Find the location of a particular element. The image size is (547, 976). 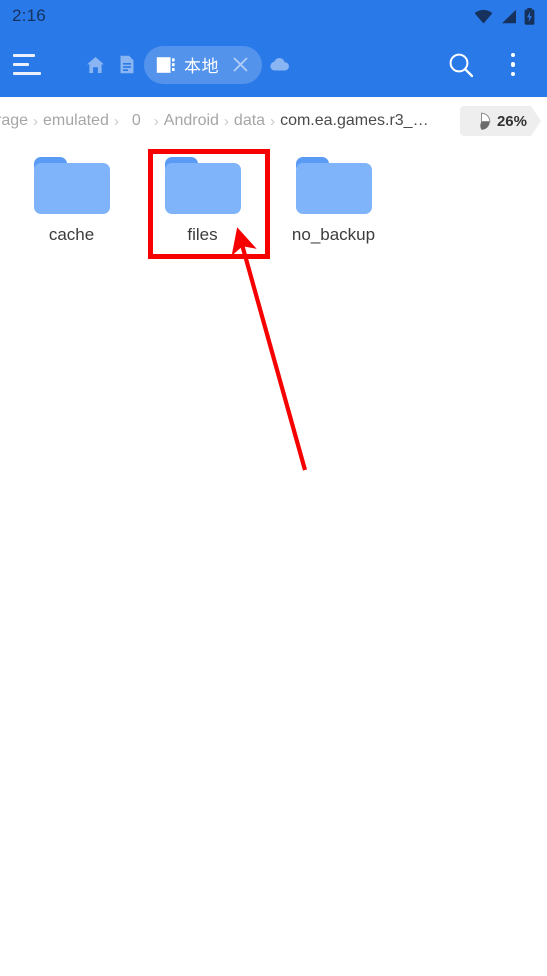

hamburger-menu-icon is located at coordinates (27, 64).